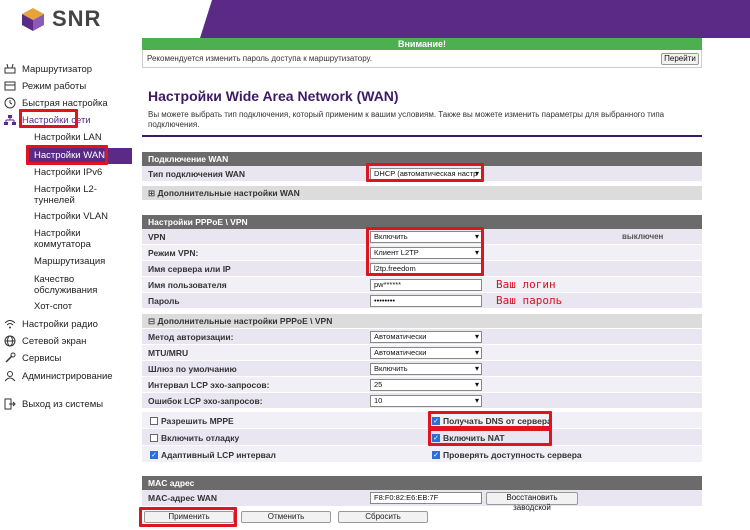  What do you see at coordinates (497, 421) in the screenshot?
I see `dns-label: Получать DNS от сервера` at bounding box center [497, 421].